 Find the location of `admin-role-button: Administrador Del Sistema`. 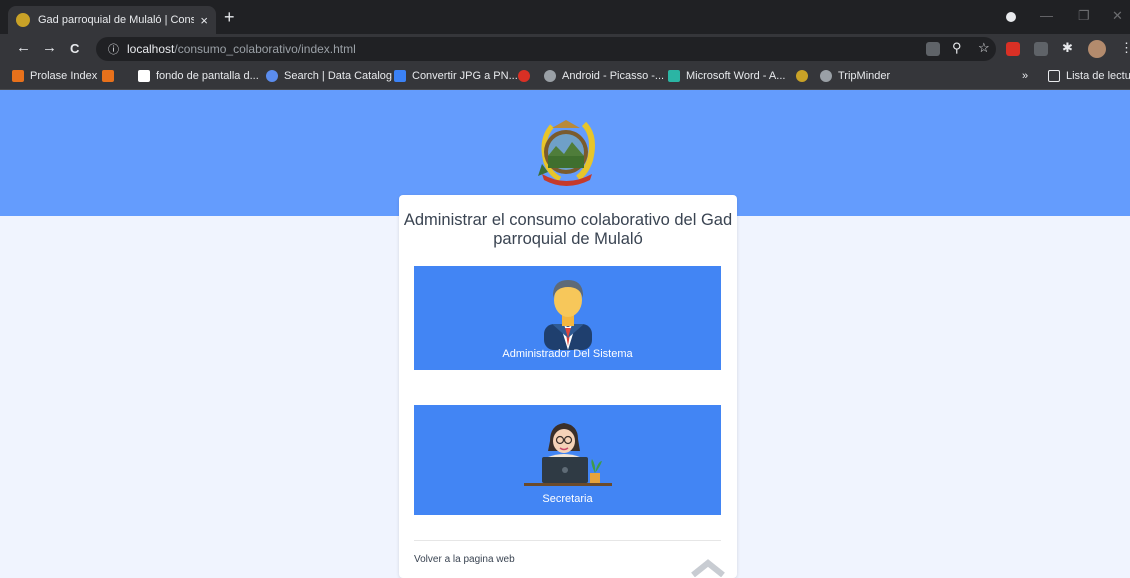

admin-role-button: Administrador Del Sistema is located at coordinates (567, 318).